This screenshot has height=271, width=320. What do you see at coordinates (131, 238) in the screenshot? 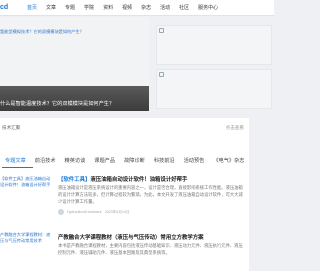
I see `article-title-text: 产教融合大学课程教材（液压与气压传动）常用立方教学方案` at bounding box center [131, 238].